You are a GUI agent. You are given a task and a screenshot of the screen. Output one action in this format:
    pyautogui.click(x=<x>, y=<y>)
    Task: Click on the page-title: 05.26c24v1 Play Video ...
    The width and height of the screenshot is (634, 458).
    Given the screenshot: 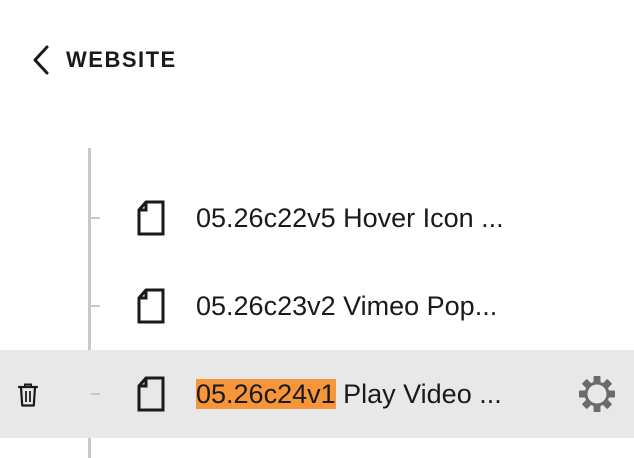 What is the action you would take?
    pyautogui.click(x=349, y=394)
    